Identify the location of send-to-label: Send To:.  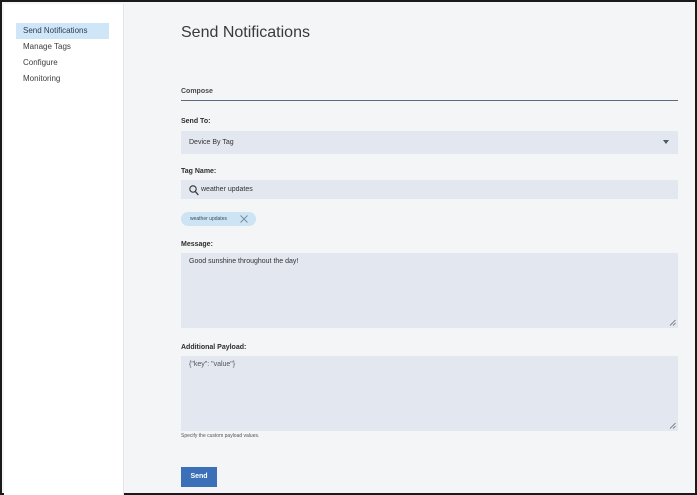
(196, 121).